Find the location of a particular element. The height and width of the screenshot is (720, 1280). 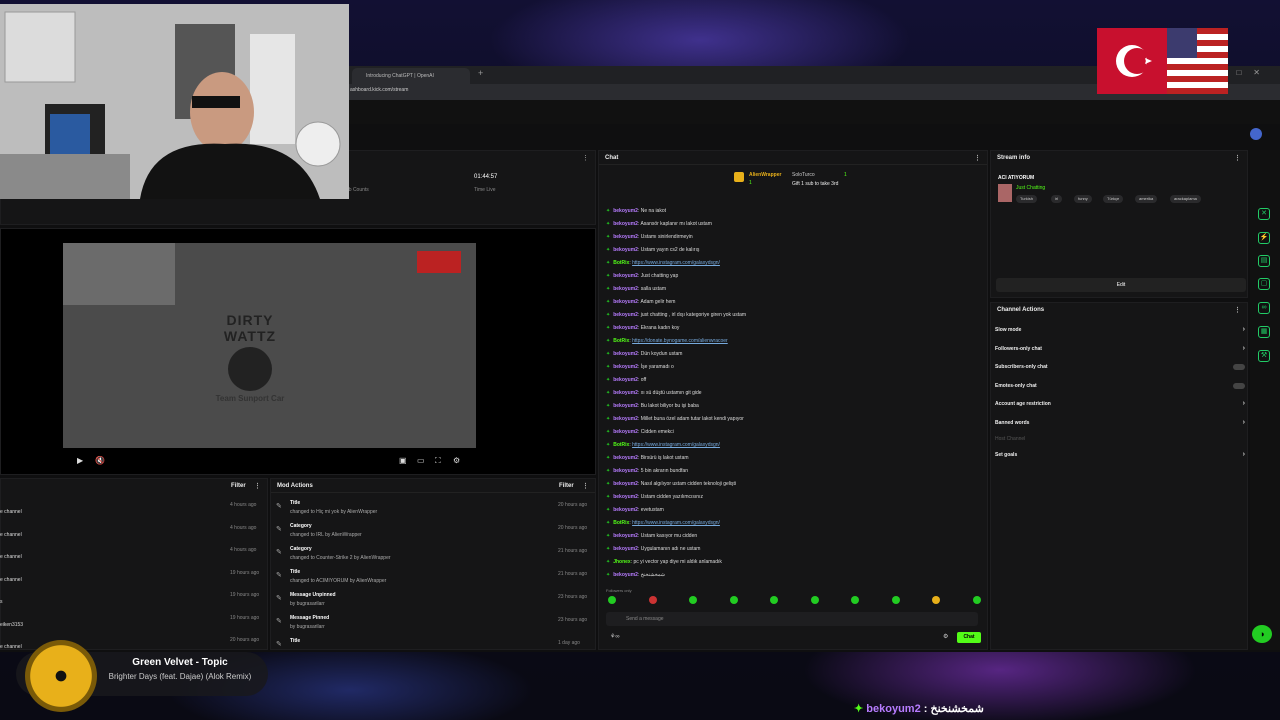

rail-grid-icon: ▦ is located at coordinates (1264, 332).